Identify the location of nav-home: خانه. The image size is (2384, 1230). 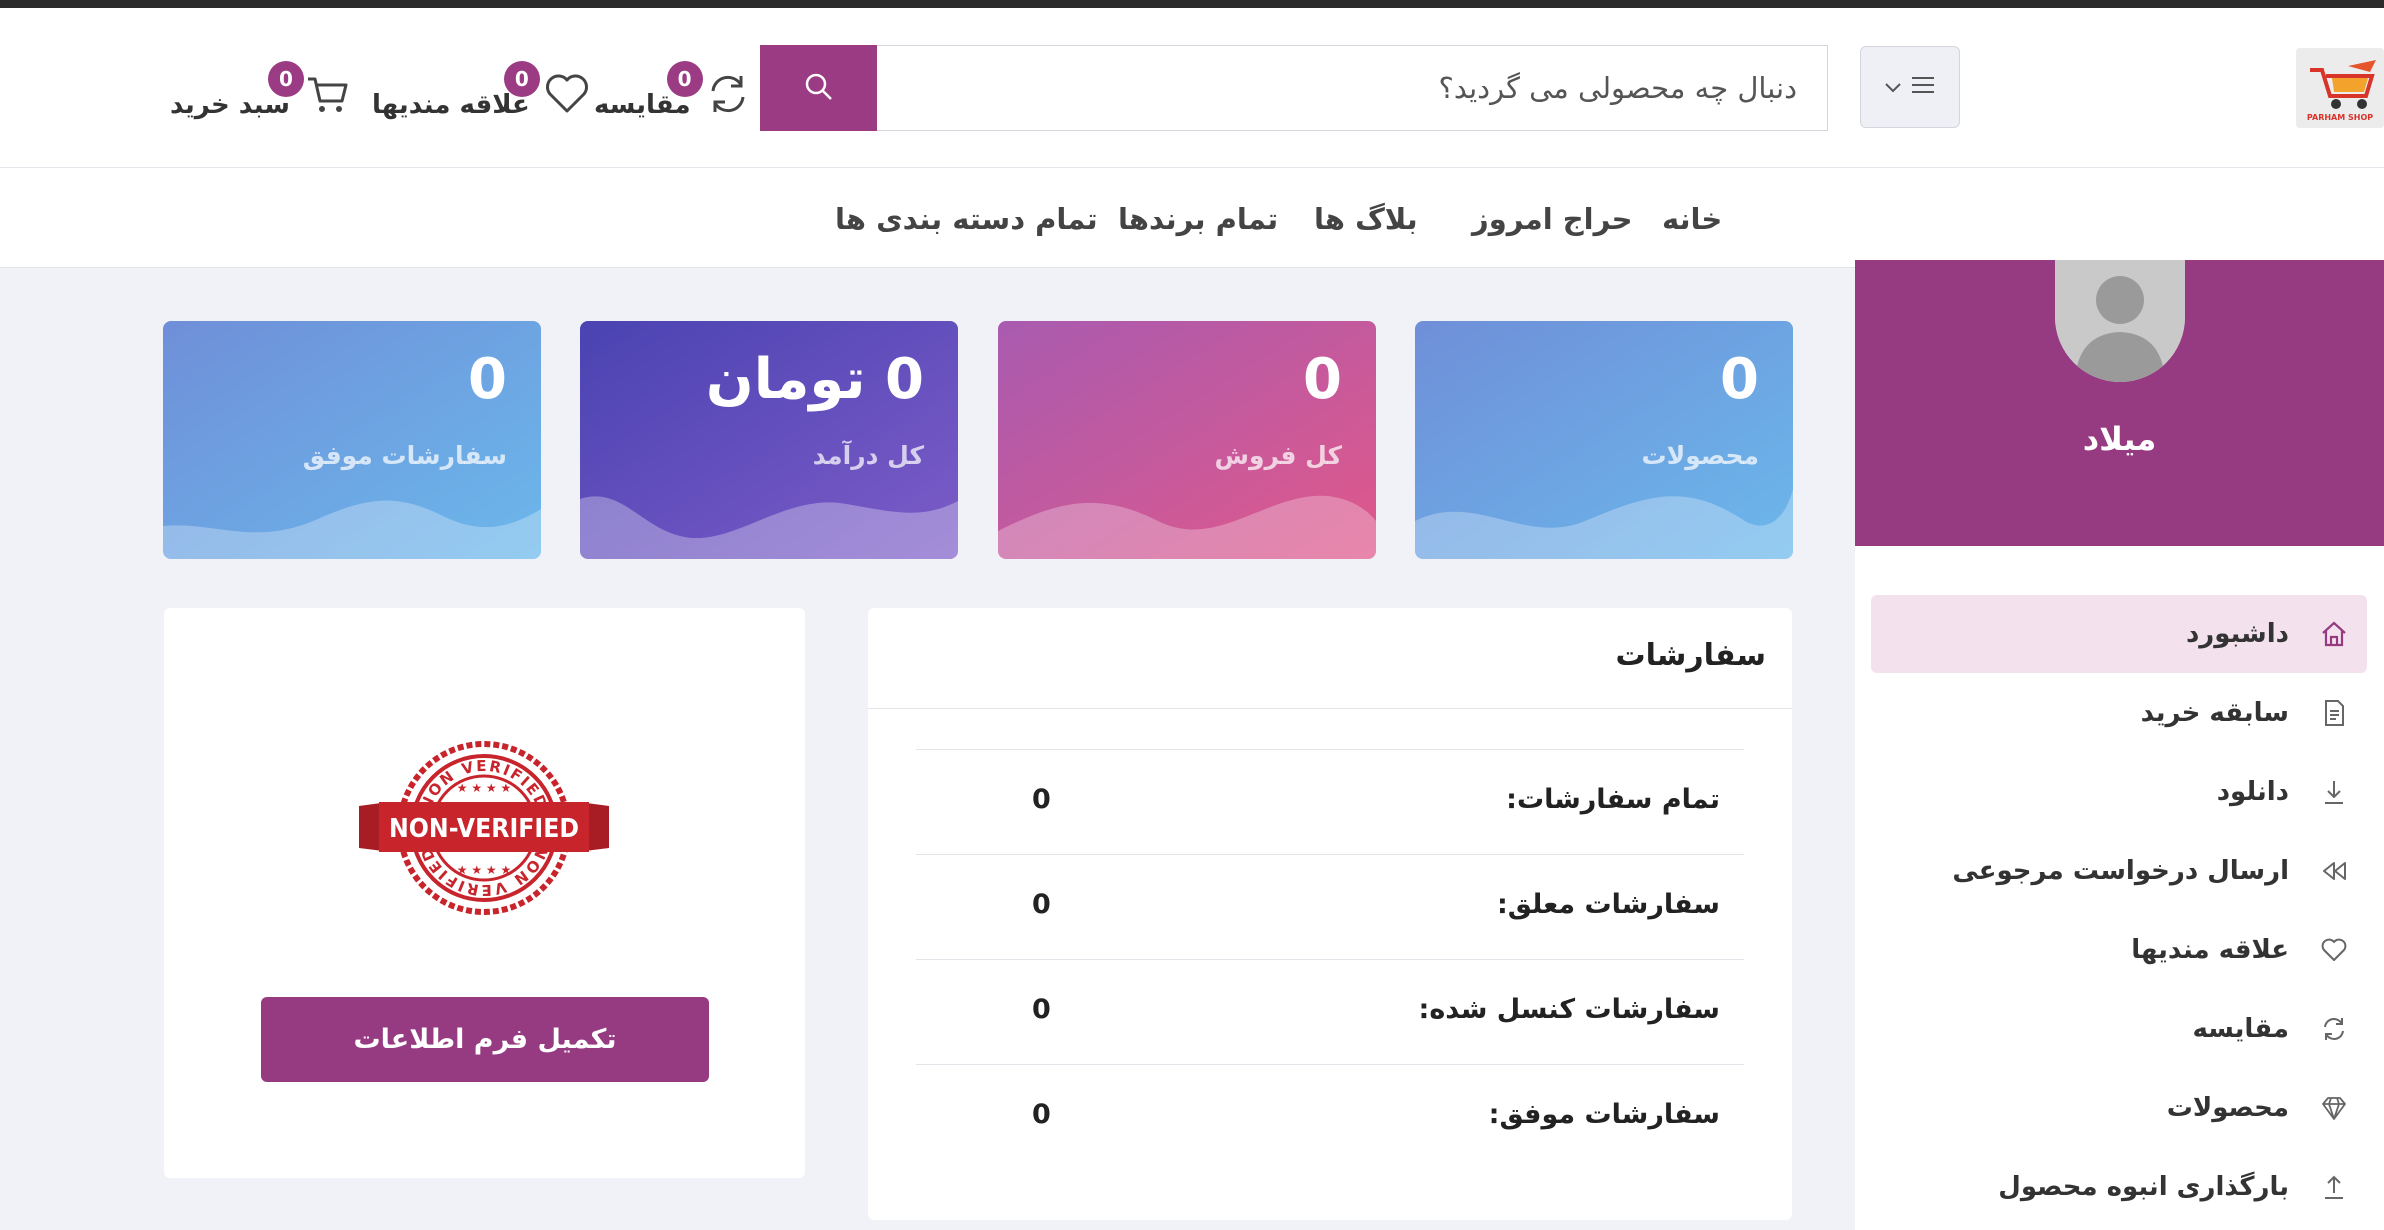
(1692, 219).